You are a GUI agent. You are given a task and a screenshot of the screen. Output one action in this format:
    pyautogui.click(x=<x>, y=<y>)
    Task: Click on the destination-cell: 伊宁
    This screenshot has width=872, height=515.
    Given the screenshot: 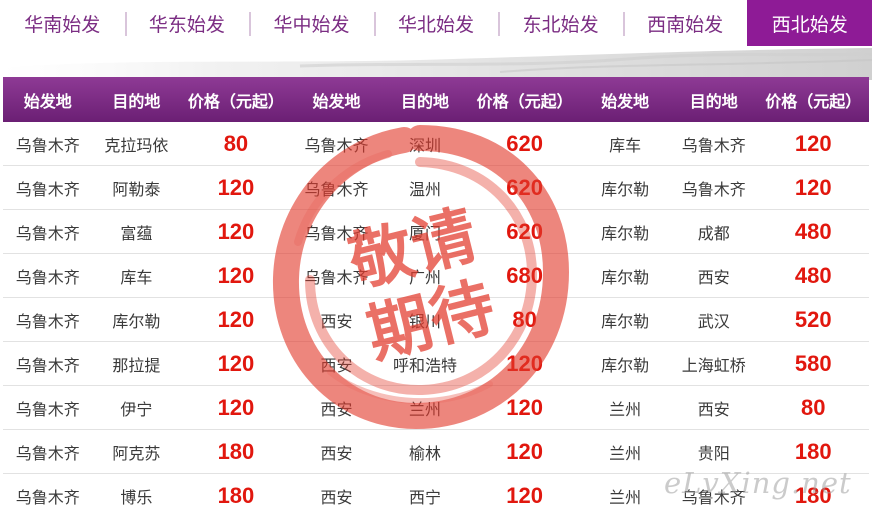 What is the action you would take?
    pyautogui.click(x=136, y=409)
    